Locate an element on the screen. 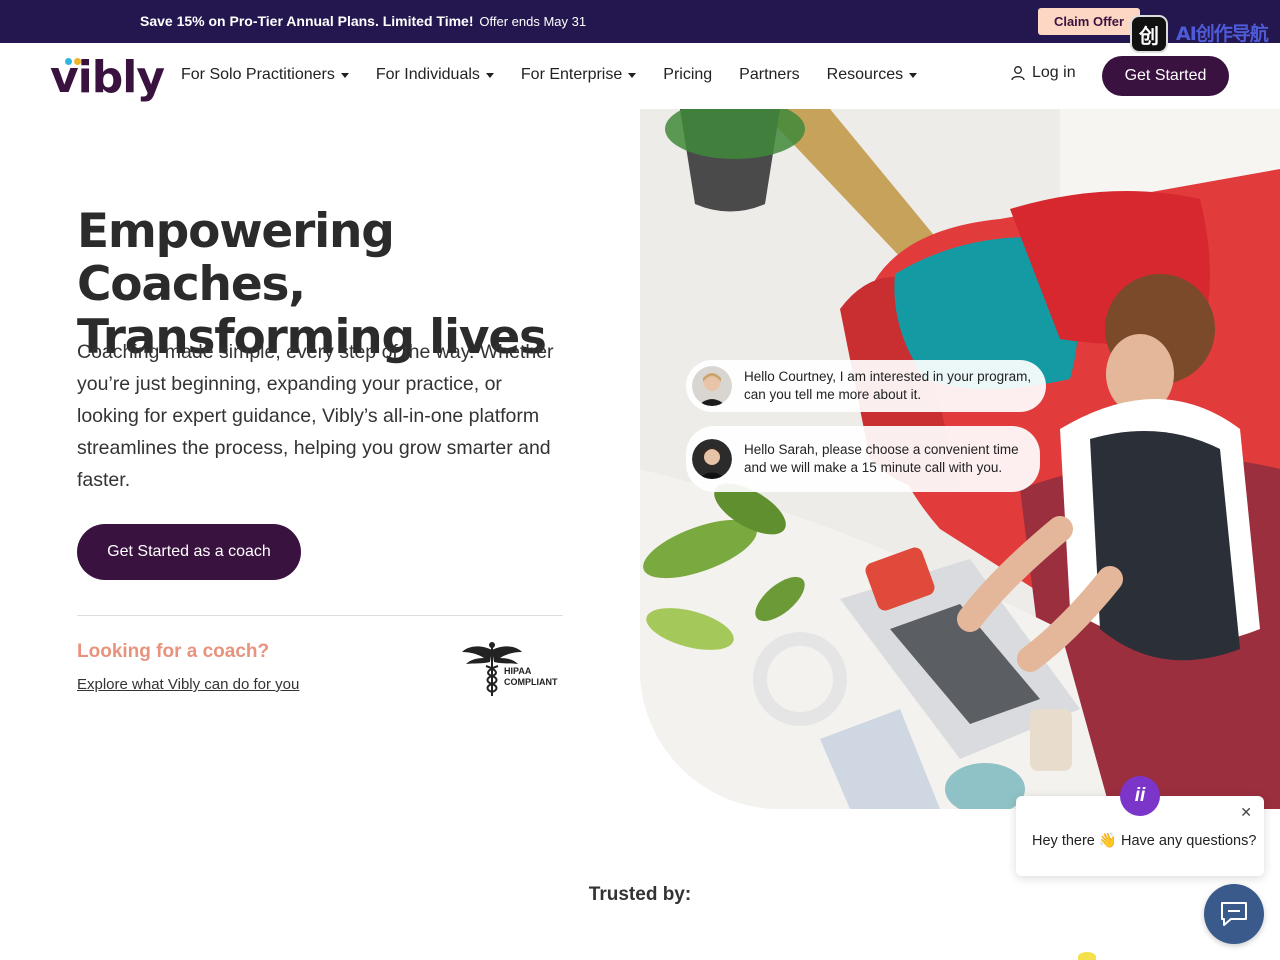  partner-logo-partial is located at coordinates (1087, 956).